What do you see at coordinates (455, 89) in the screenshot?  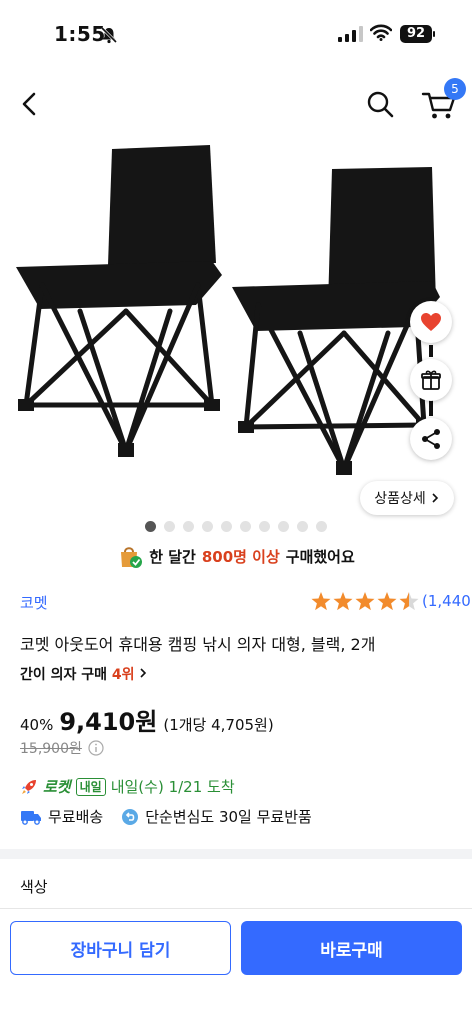 I see `cart-count-badge: 5` at bounding box center [455, 89].